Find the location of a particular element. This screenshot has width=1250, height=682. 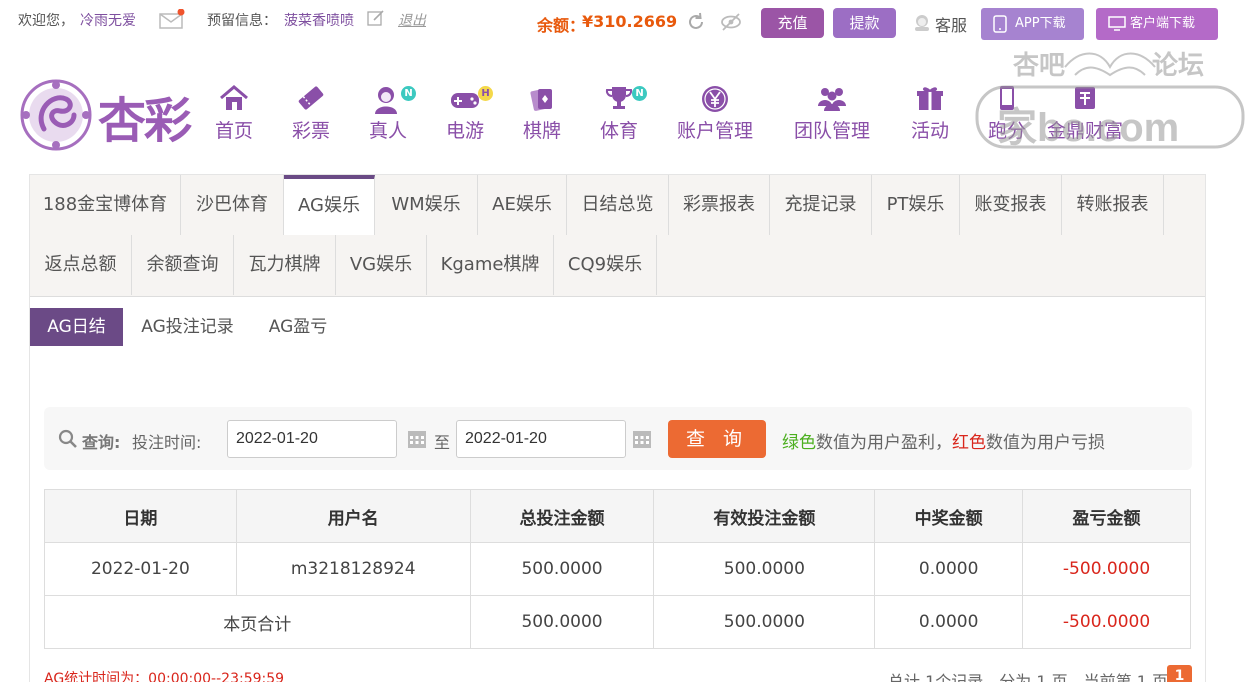

nav-lottery: 彩票 is located at coordinates (311, 113).